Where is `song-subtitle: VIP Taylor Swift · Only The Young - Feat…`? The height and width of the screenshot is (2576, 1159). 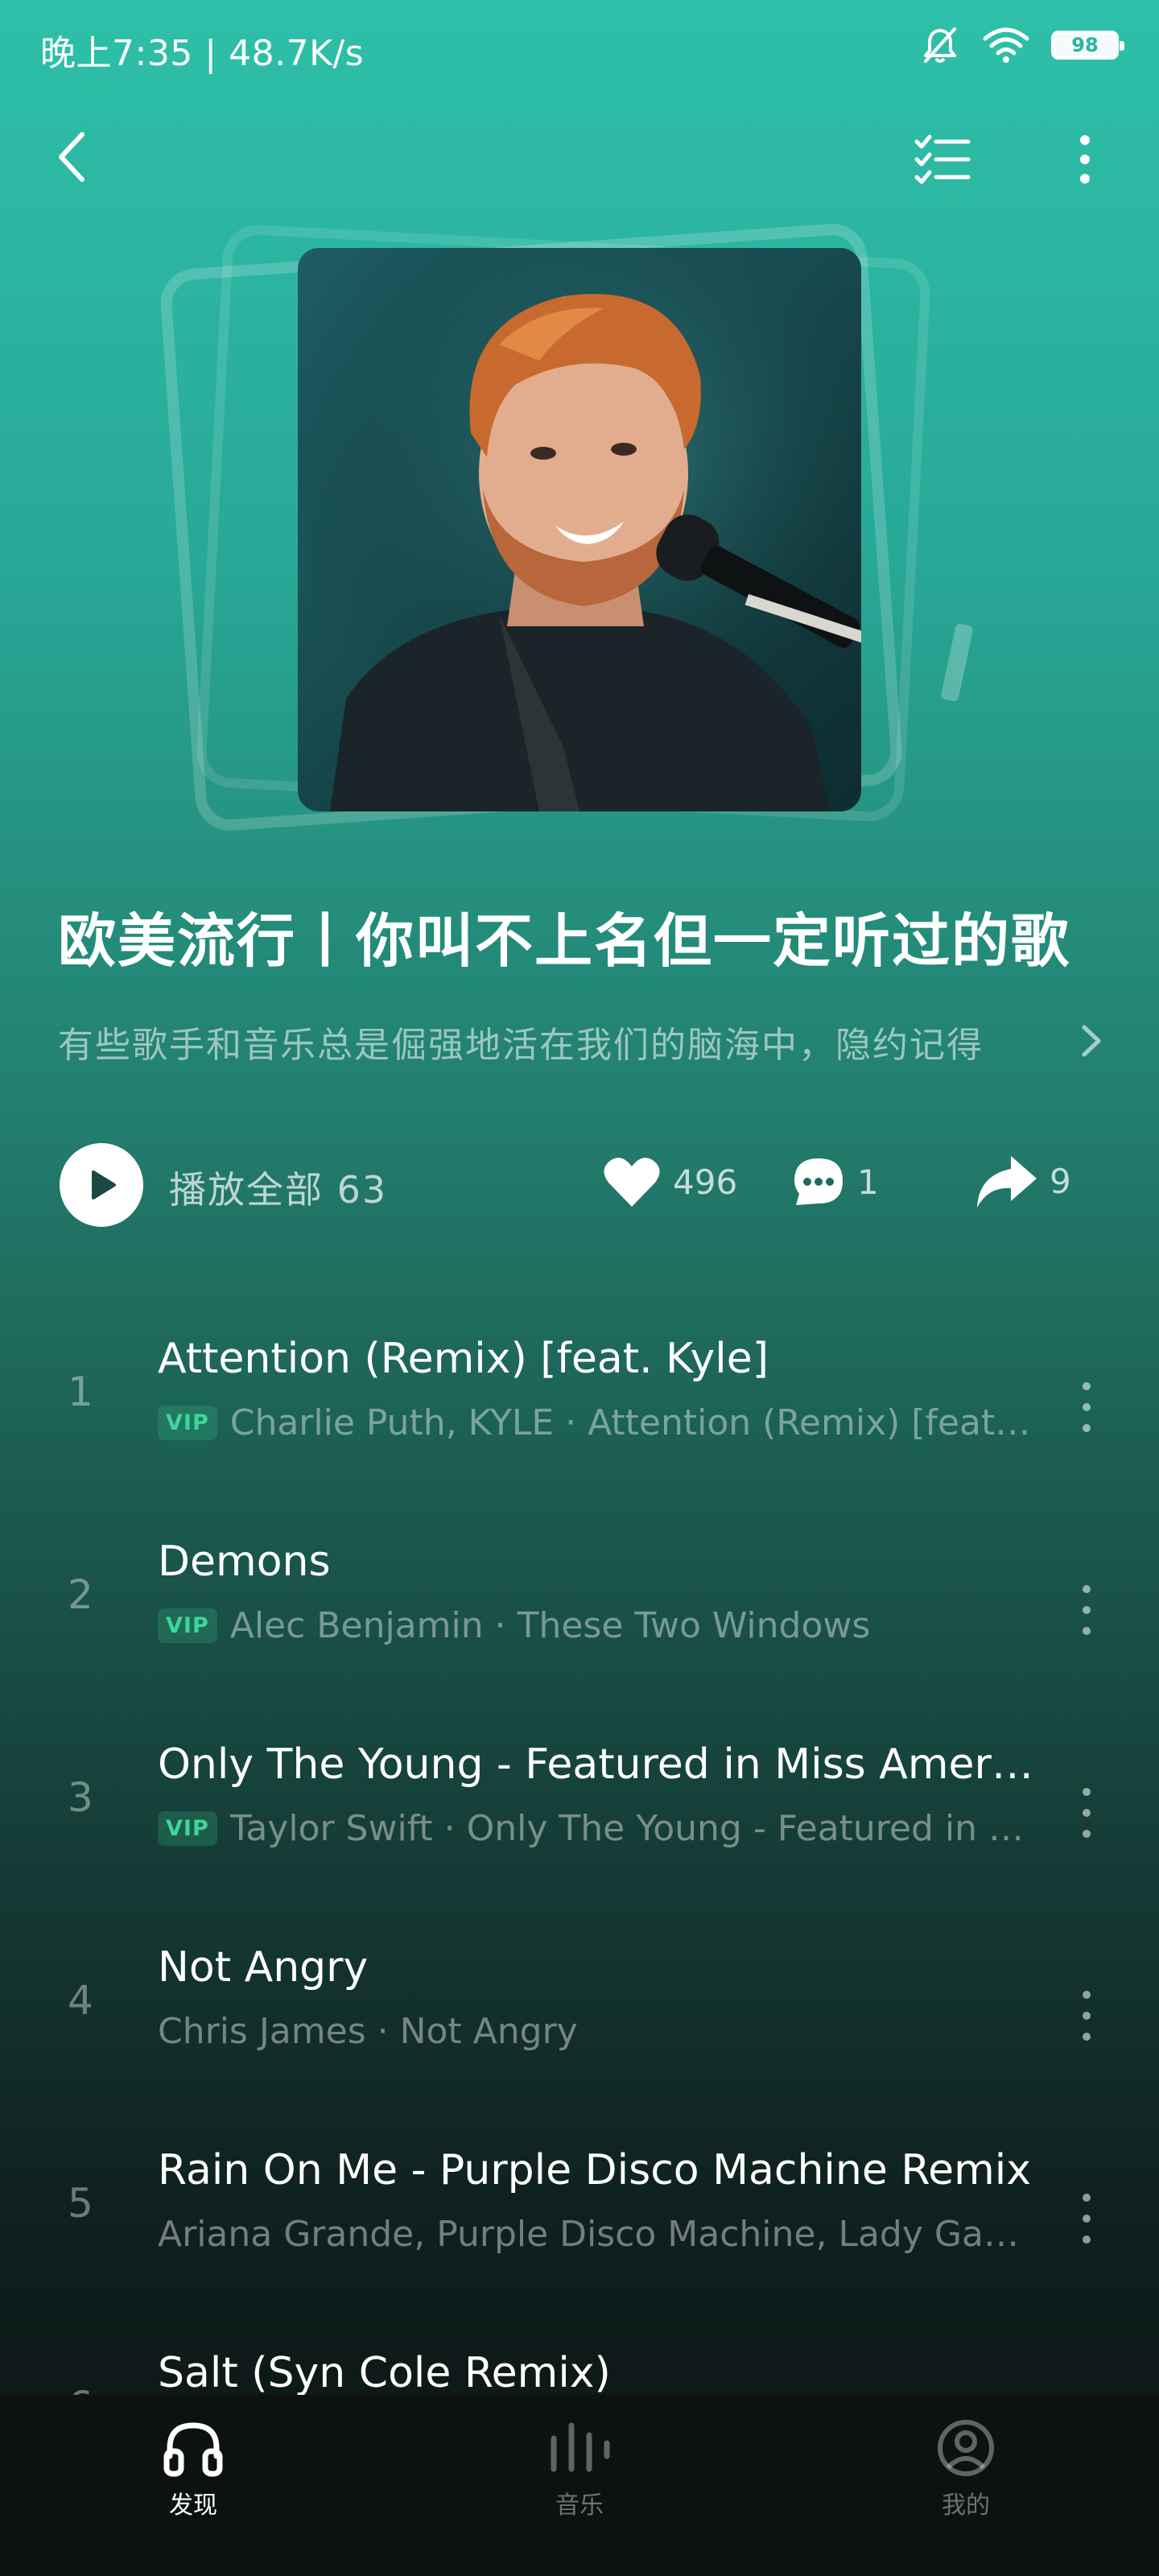 song-subtitle: VIP Taylor Swift · Only The Young - Feat… is located at coordinates (596, 1828).